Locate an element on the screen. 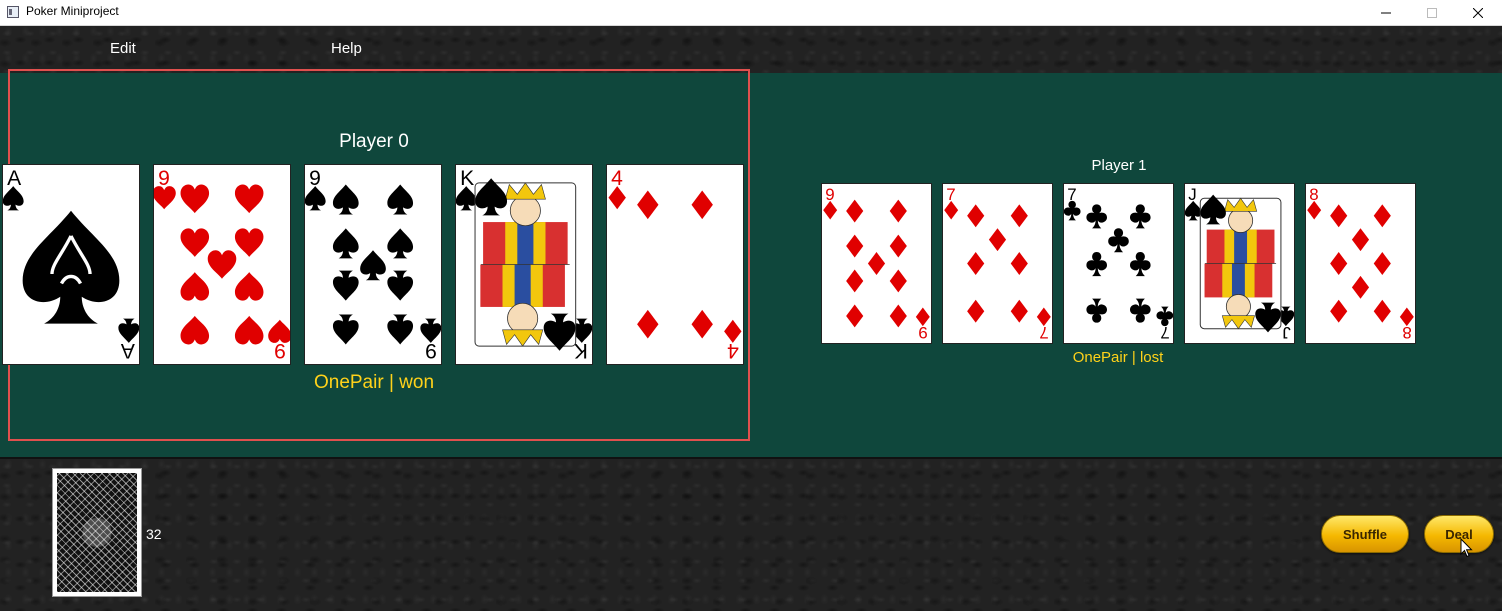 The image size is (1502, 611). menu-bar: Edit Help is located at coordinates (751, 49).